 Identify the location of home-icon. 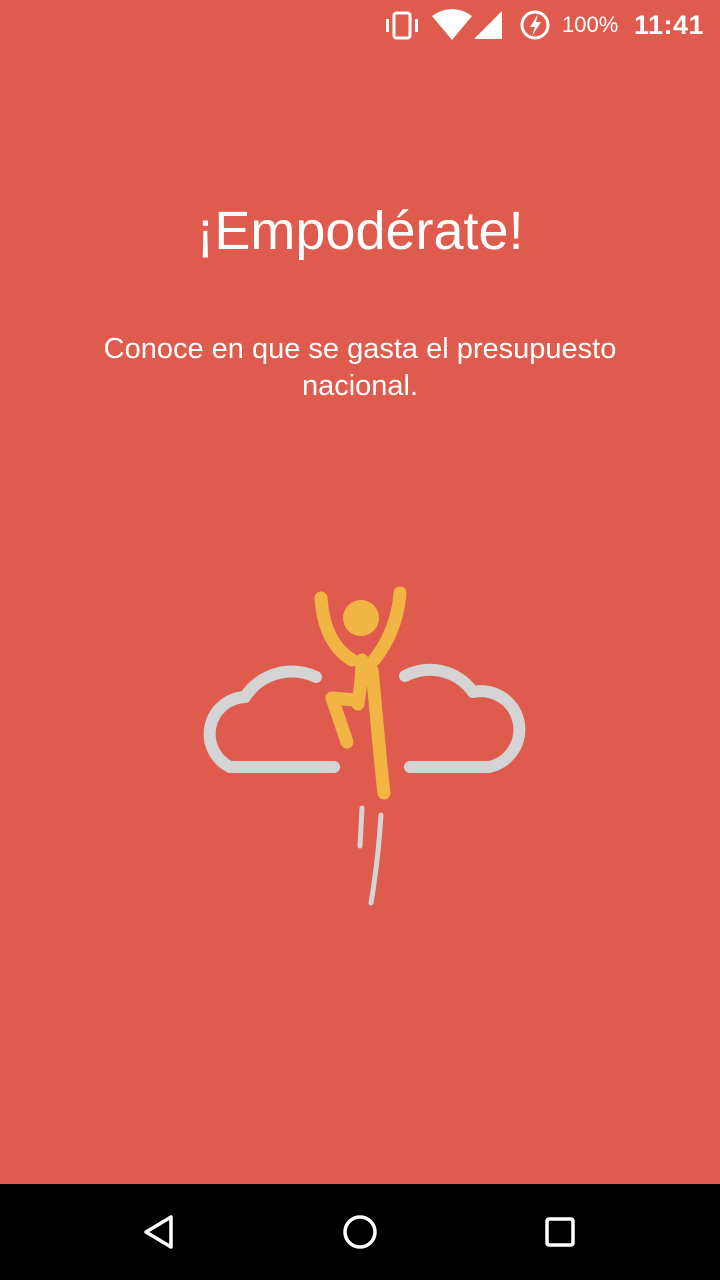
(360, 1232).